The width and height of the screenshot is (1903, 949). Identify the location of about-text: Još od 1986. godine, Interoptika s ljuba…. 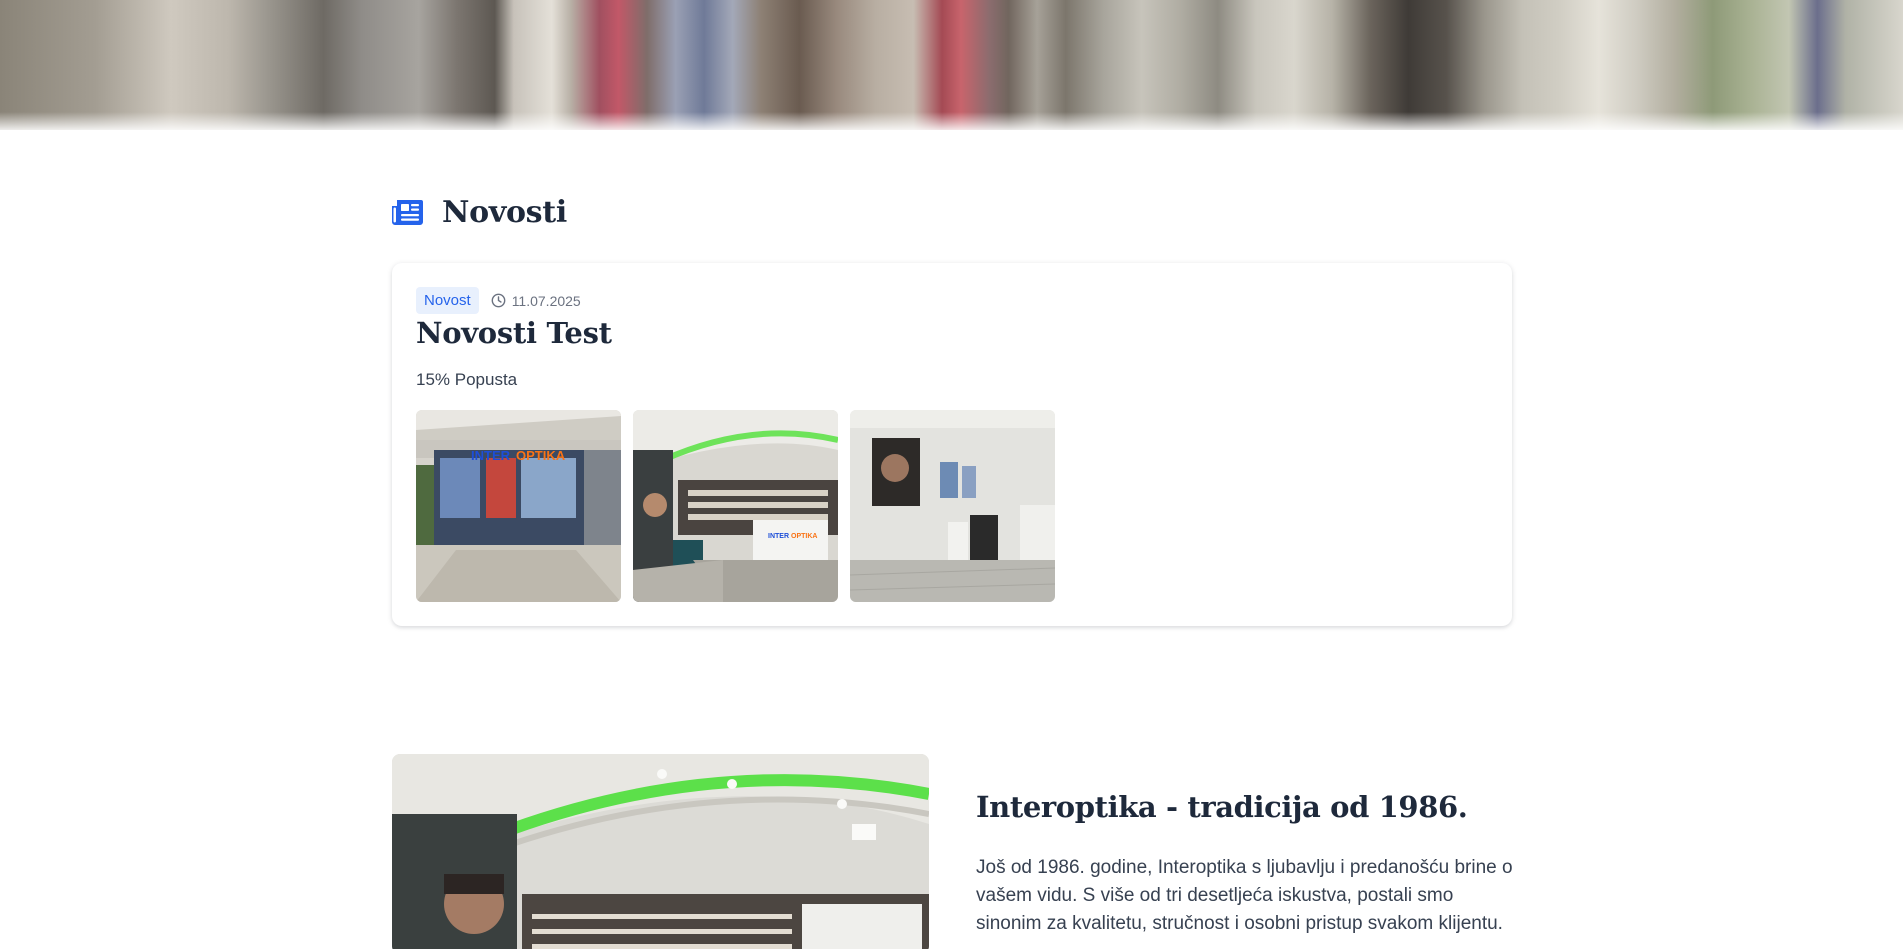
(1244, 895).